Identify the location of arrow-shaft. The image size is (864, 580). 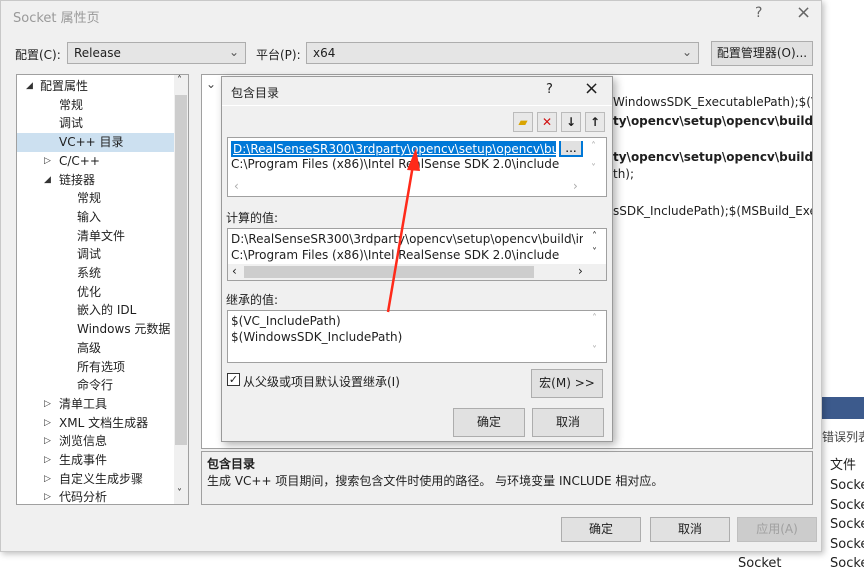
(400, 238).